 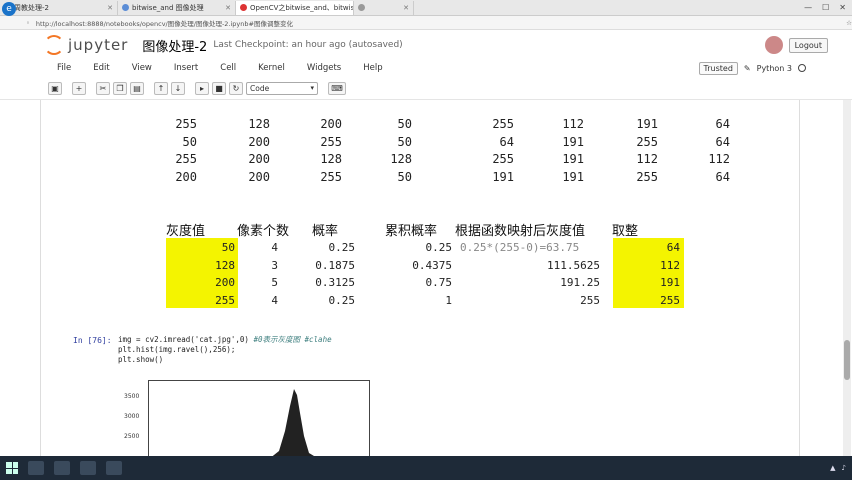 What do you see at coordinates (55, 88) in the screenshot?
I see `save-icon: ▣` at bounding box center [55, 88].